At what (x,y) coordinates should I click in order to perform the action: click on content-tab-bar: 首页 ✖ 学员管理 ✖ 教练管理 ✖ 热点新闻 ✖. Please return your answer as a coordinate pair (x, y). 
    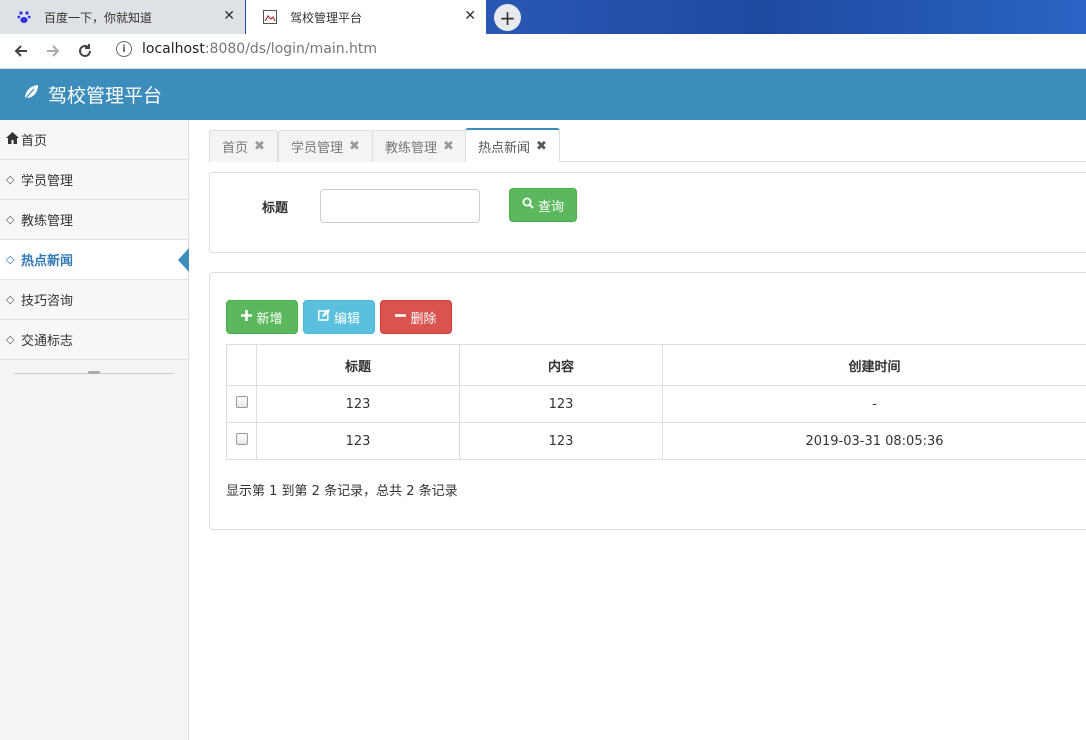
    Looking at the image, I should click on (647, 145).